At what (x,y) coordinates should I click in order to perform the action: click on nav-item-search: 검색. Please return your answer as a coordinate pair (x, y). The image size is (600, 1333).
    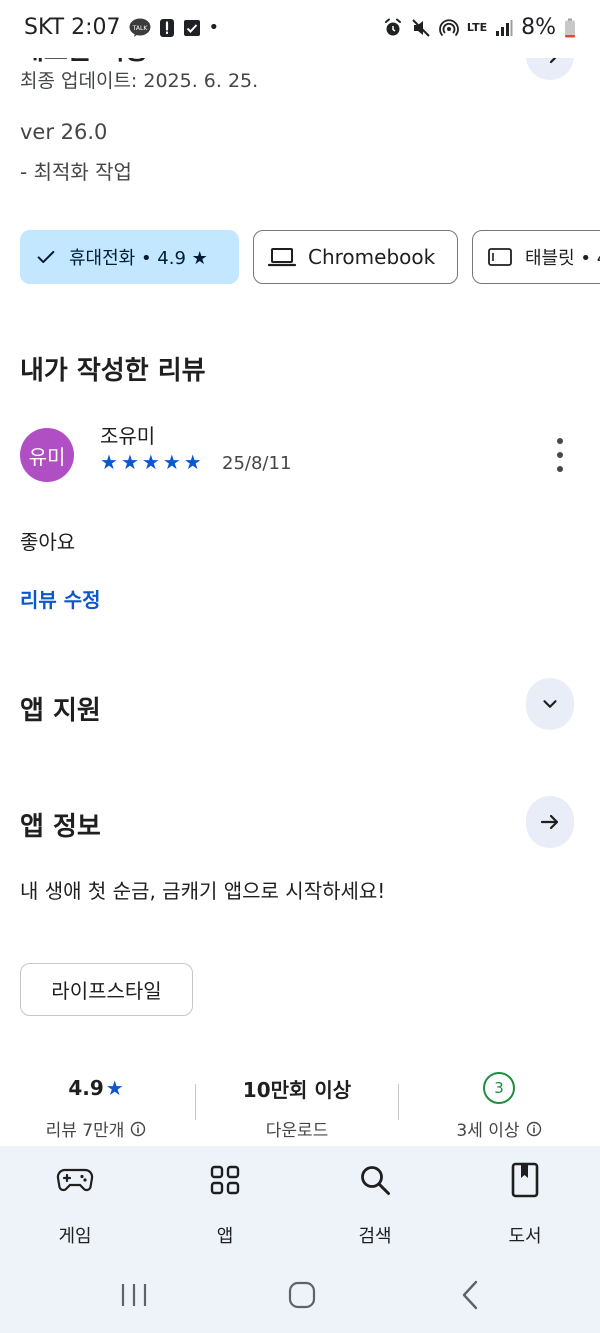
    Looking at the image, I should click on (375, 1204).